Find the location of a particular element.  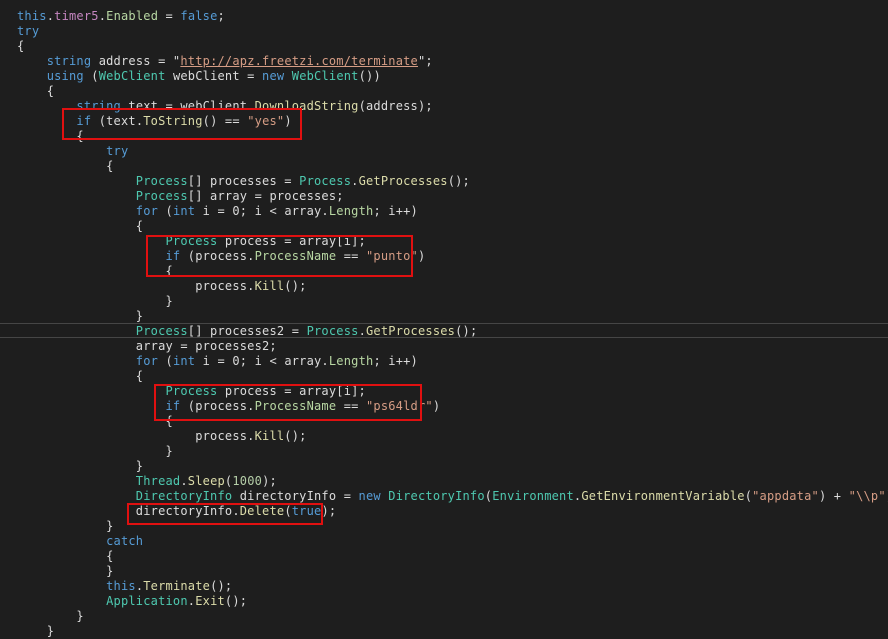

code-token: Terminate is located at coordinates (177, 586).